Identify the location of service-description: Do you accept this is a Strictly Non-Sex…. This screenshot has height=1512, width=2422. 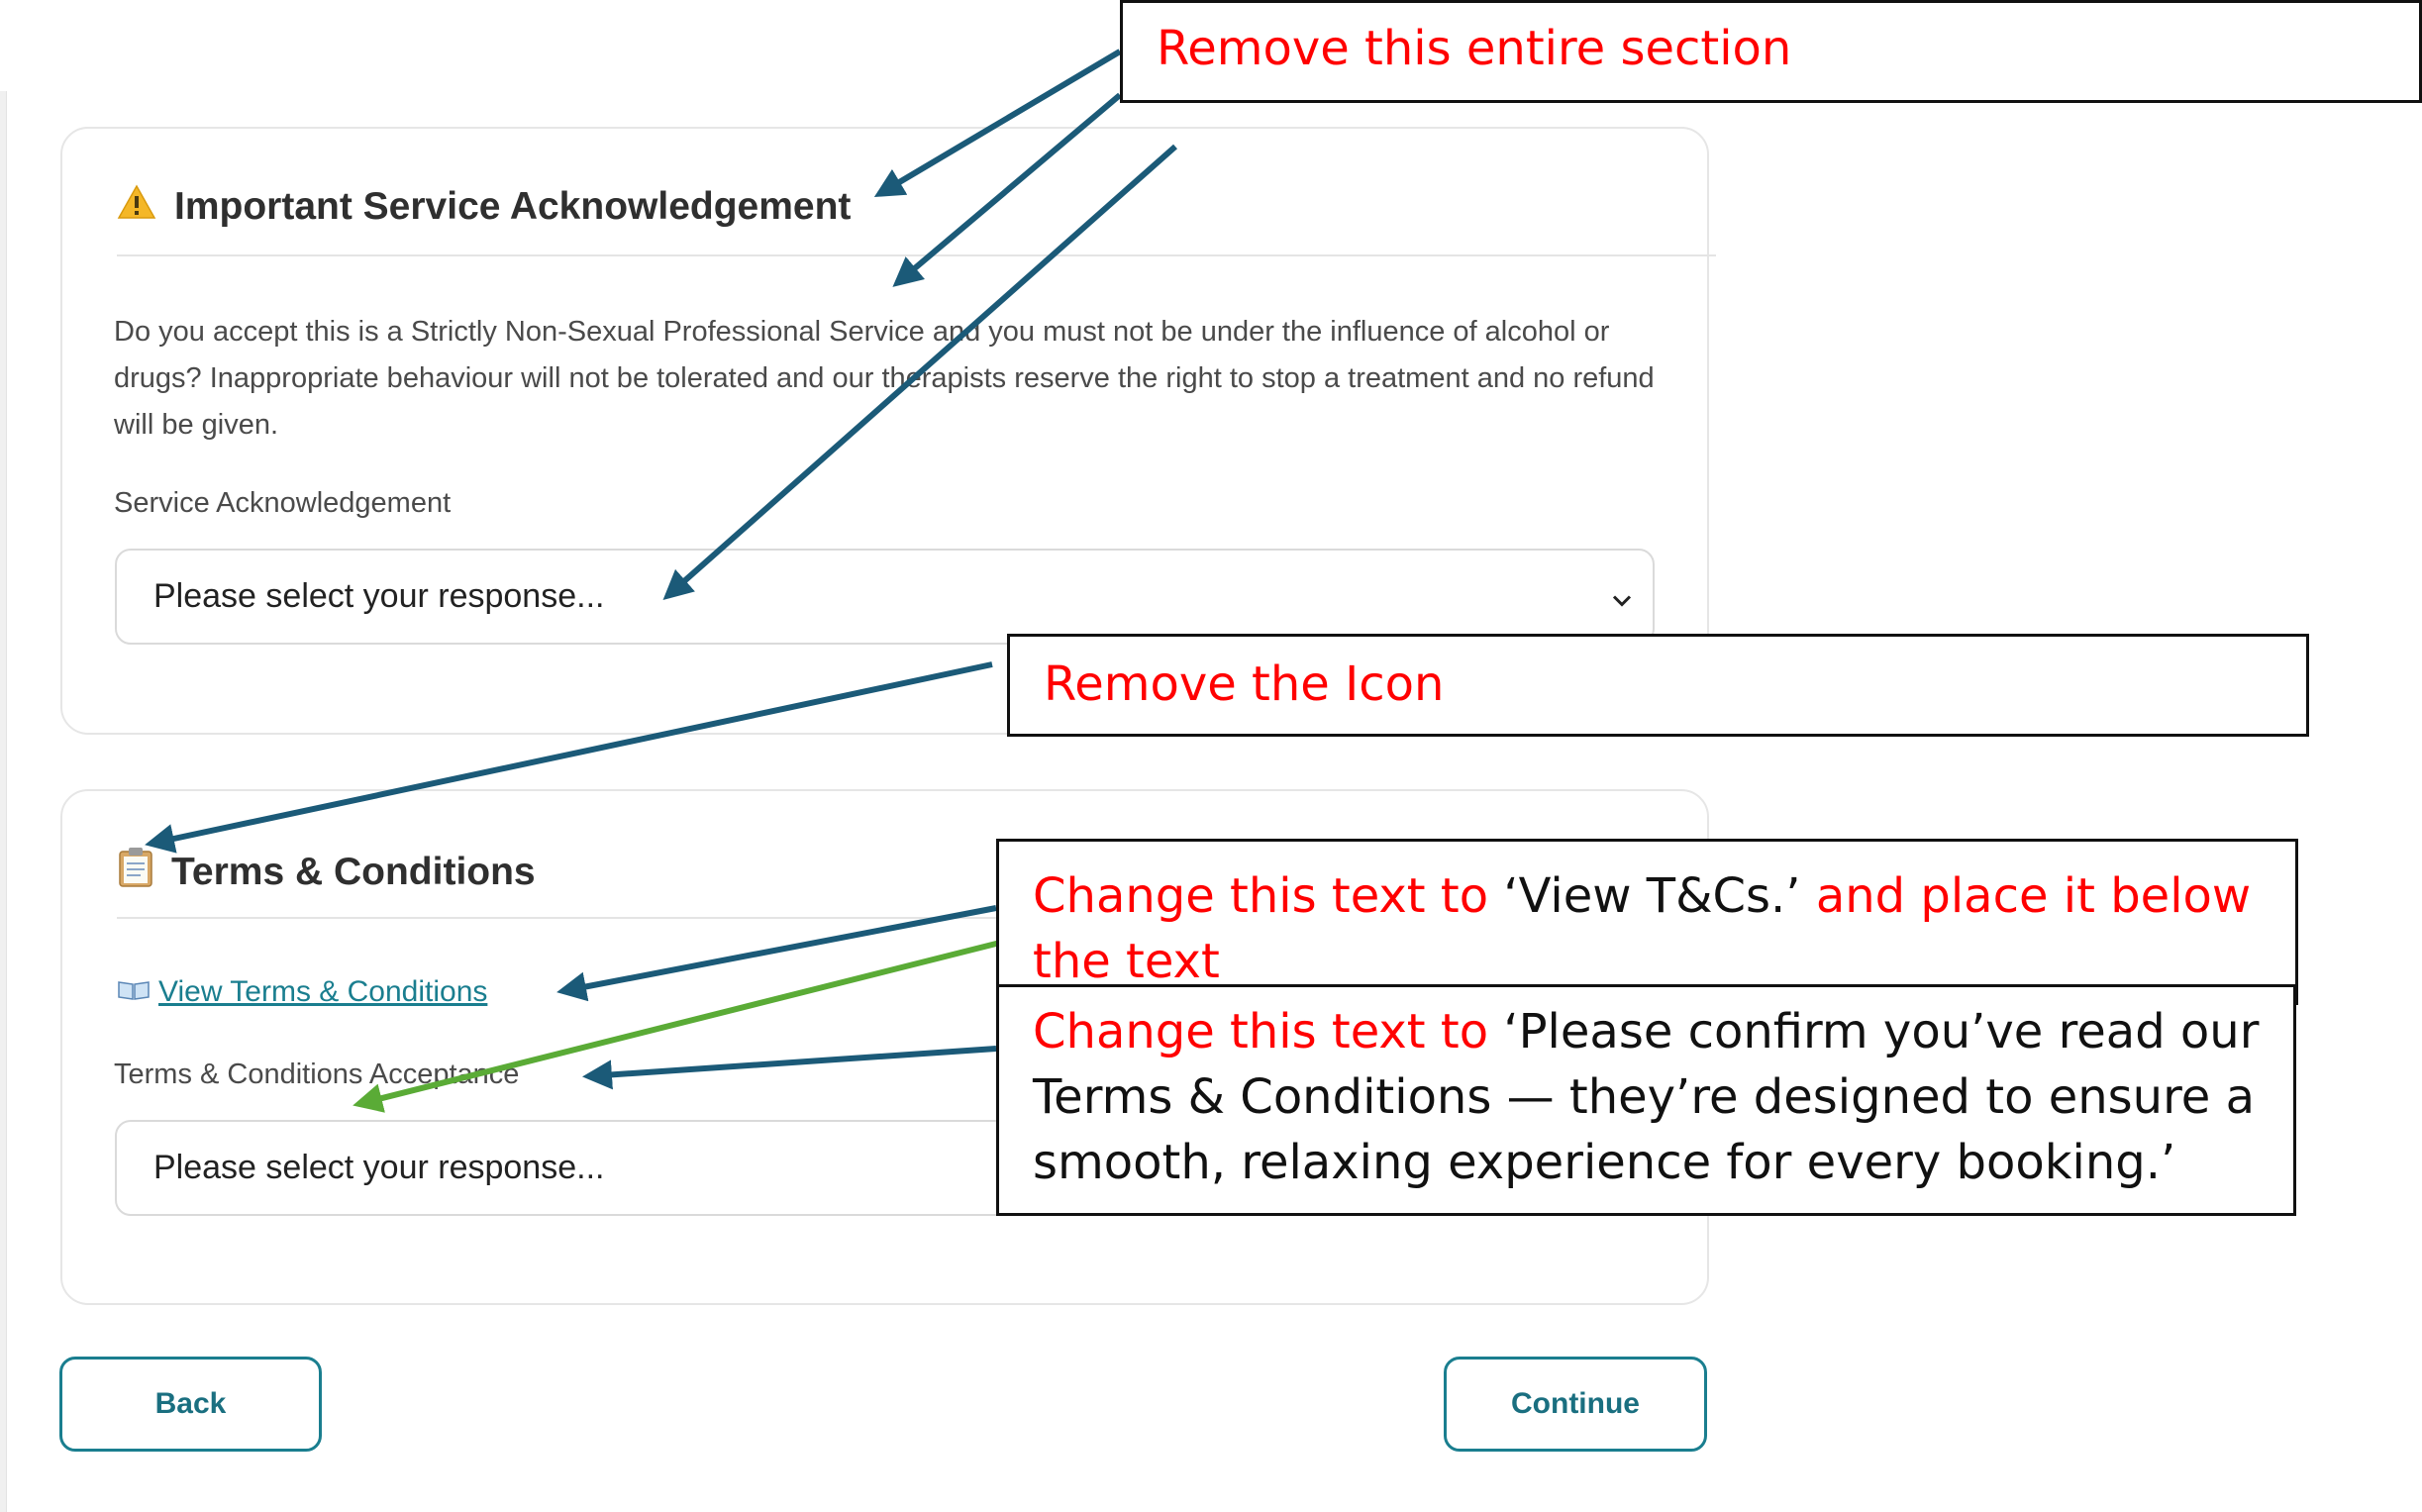
(884, 378).